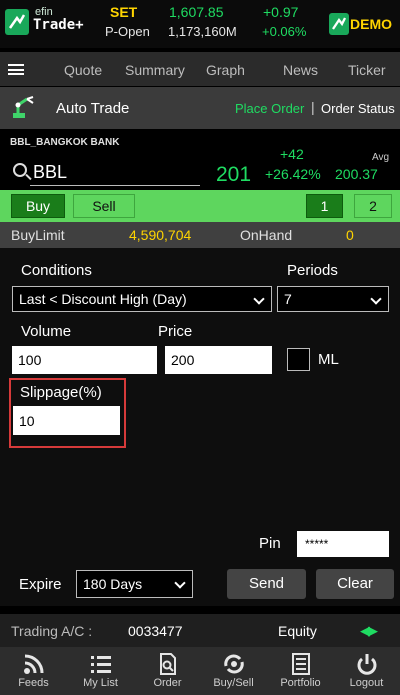 The image size is (400, 695). Describe the element at coordinates (350, 235) in the screenshot. I see `on-hand-value: 0` at that location.